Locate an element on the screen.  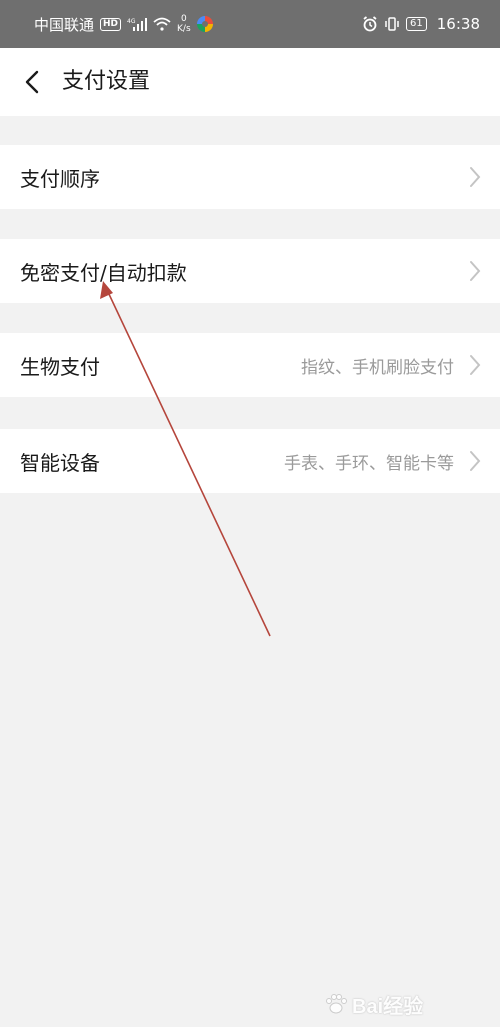
net-speed-value: 0 is located at coordinates (183, 19).